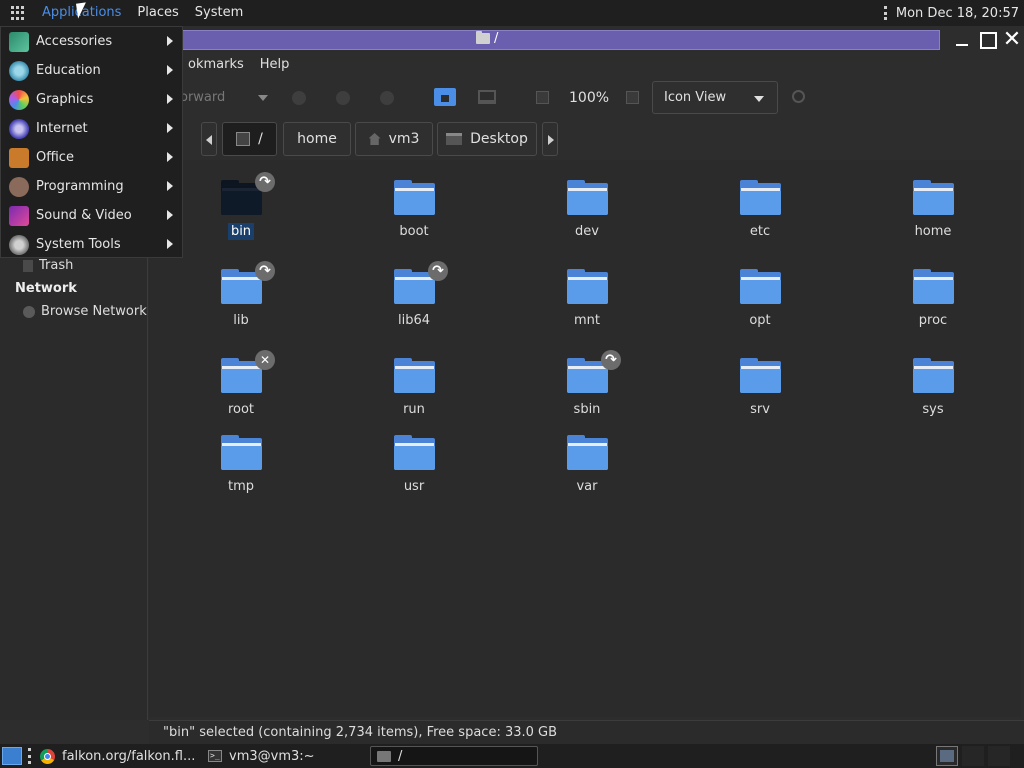  I want to click on close-button: ✕, so click(1012, 40).